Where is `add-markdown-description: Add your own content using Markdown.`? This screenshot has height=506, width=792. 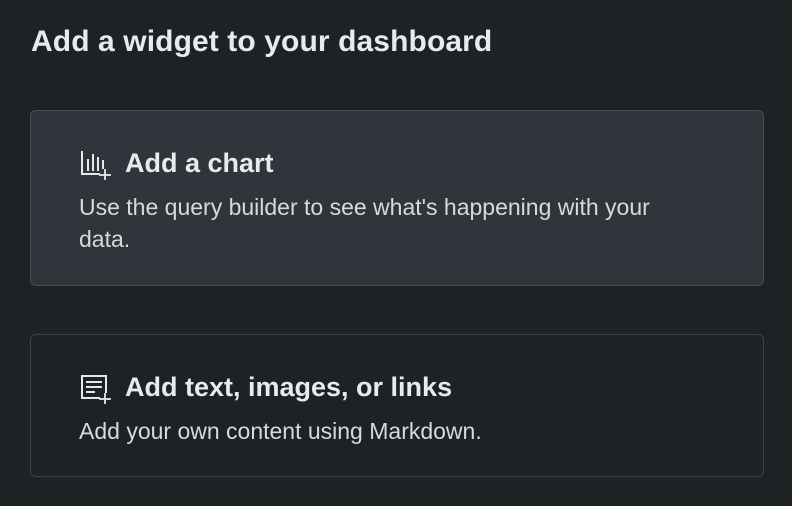
add-markdown-description: Add your own content using Markdown. is located at coordinates (280, 431).